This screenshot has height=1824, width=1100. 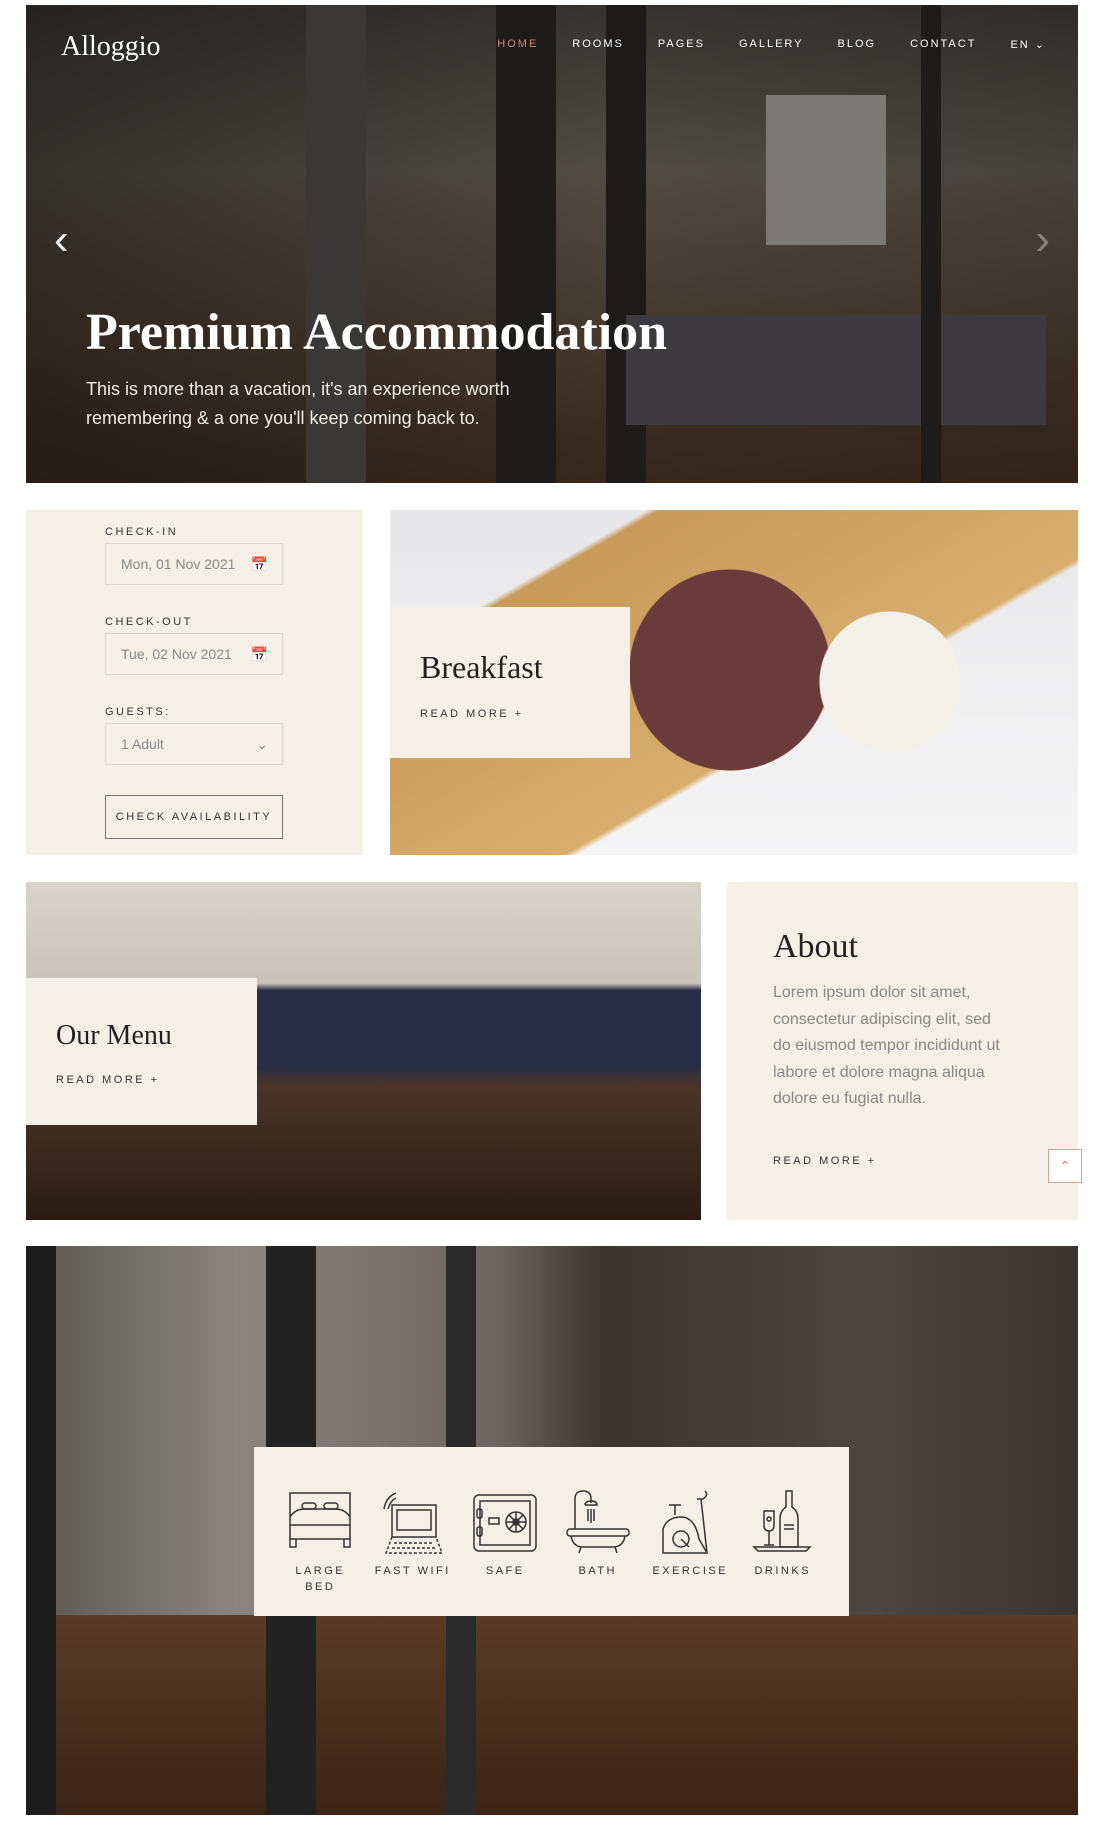 I want to click on scroll-to-top-button: ⌃, so click(x=1065, y=1166).